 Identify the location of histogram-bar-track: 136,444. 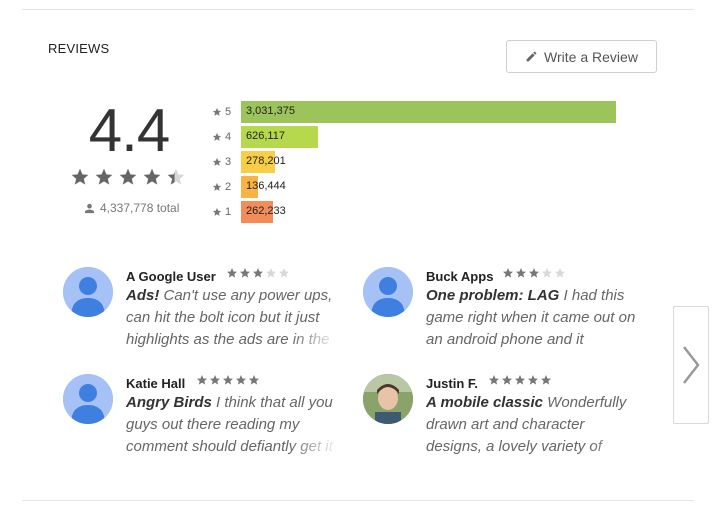
(431, 187).